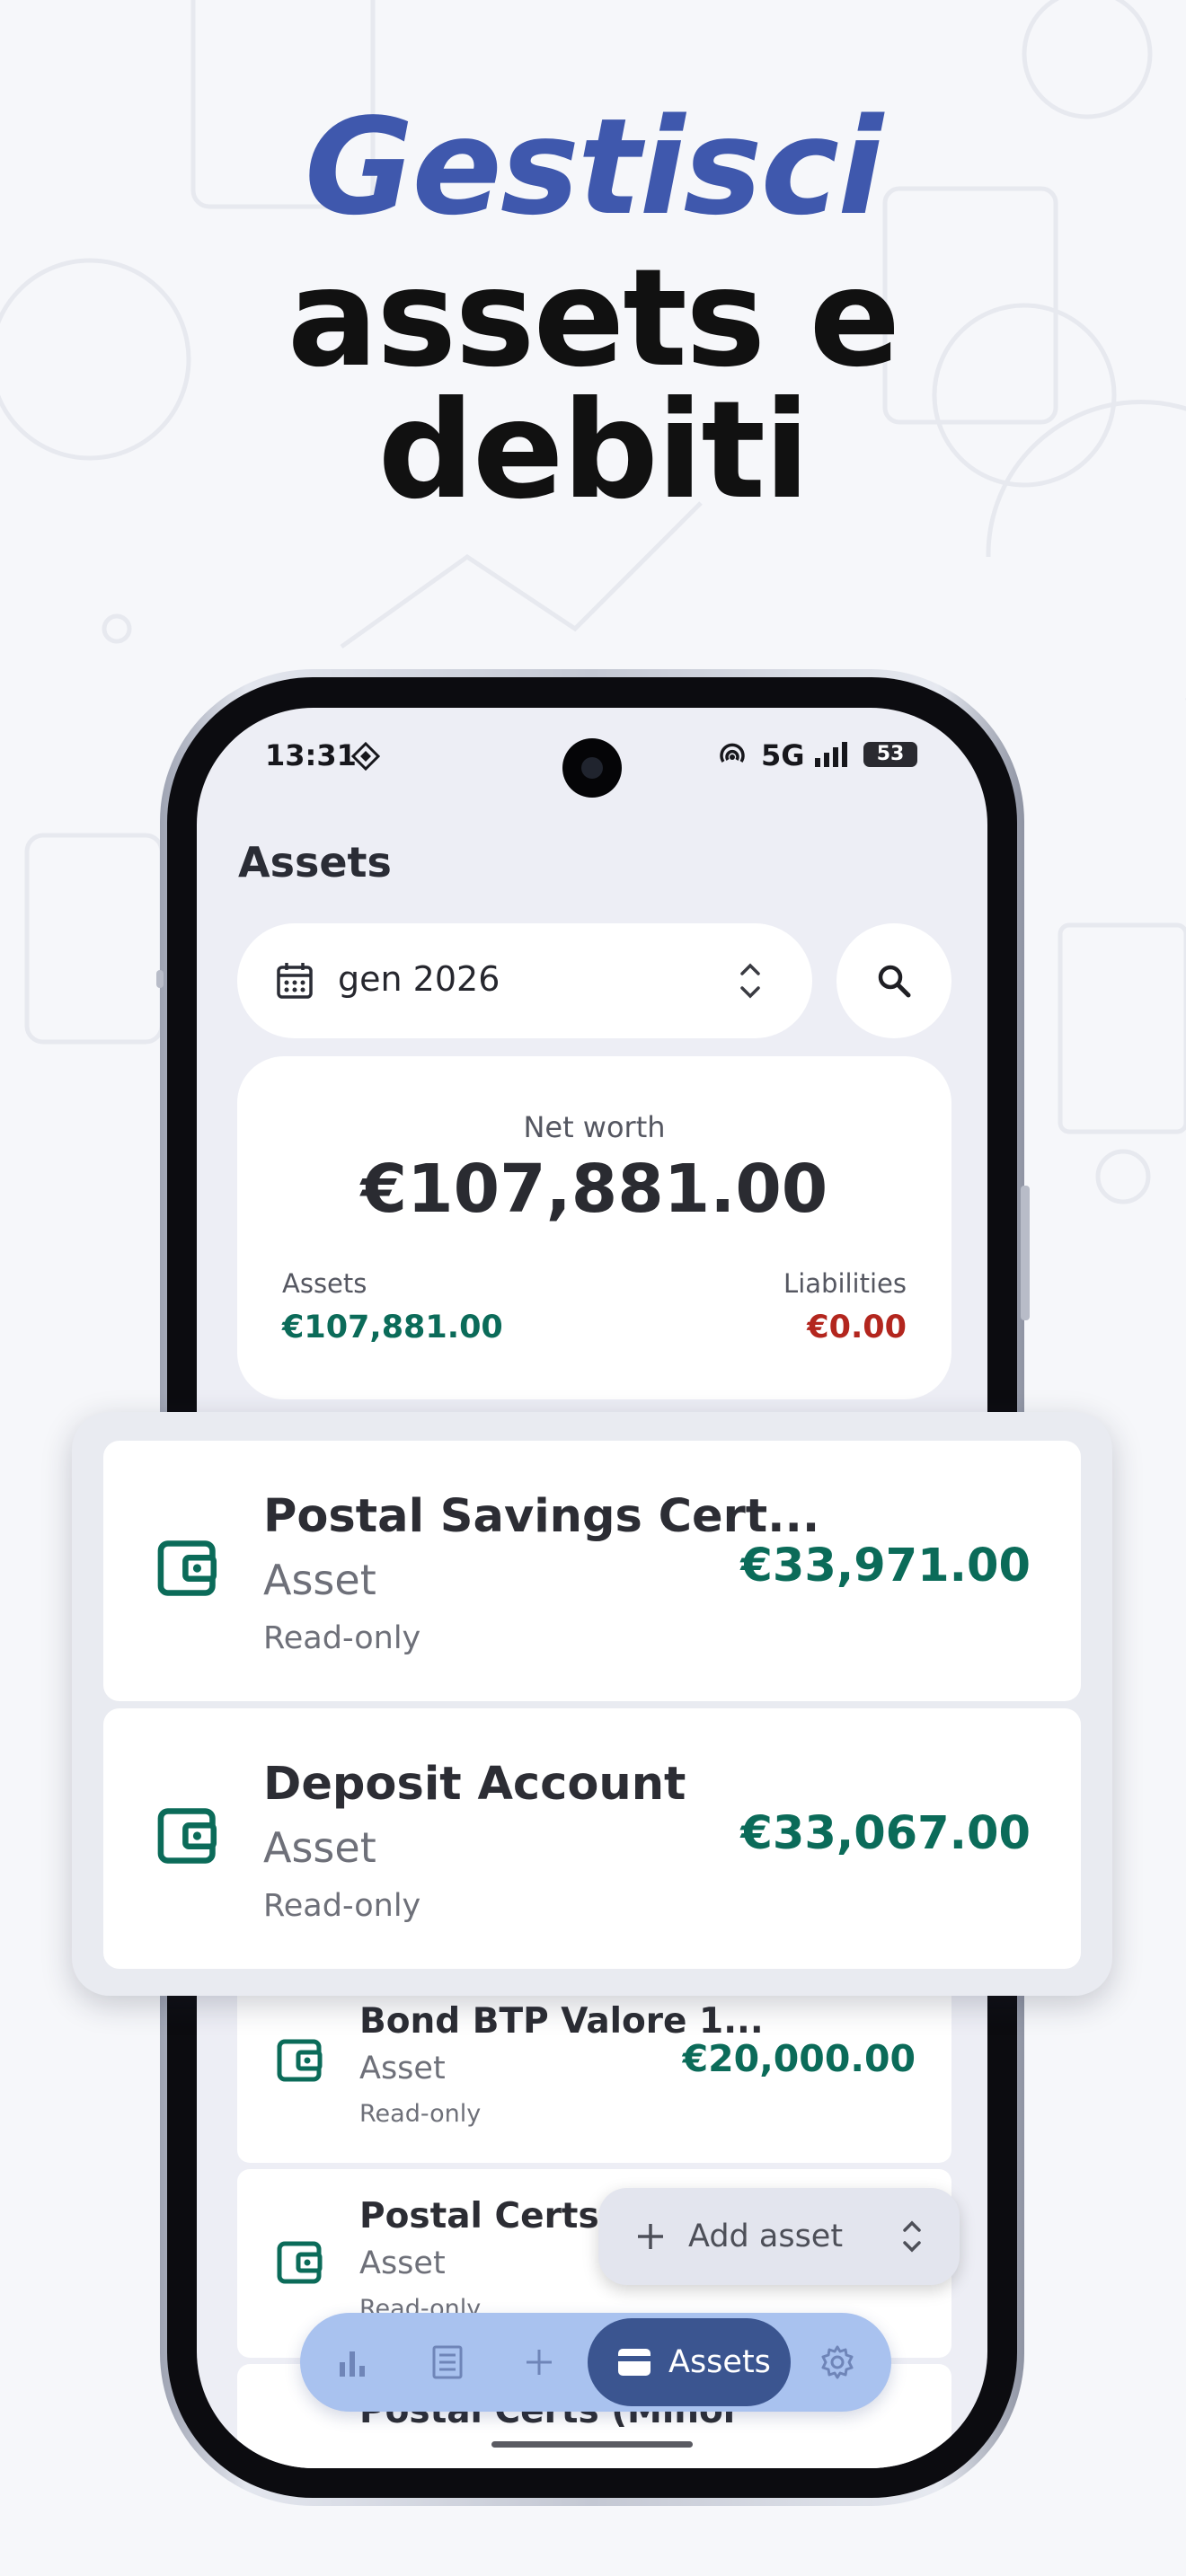 This screenshot has height=2576, width=1186. What do you see at coordinates (311, 755) in the screenshot?
I see `status-time: 13:31` at bounding box center [311, 755].